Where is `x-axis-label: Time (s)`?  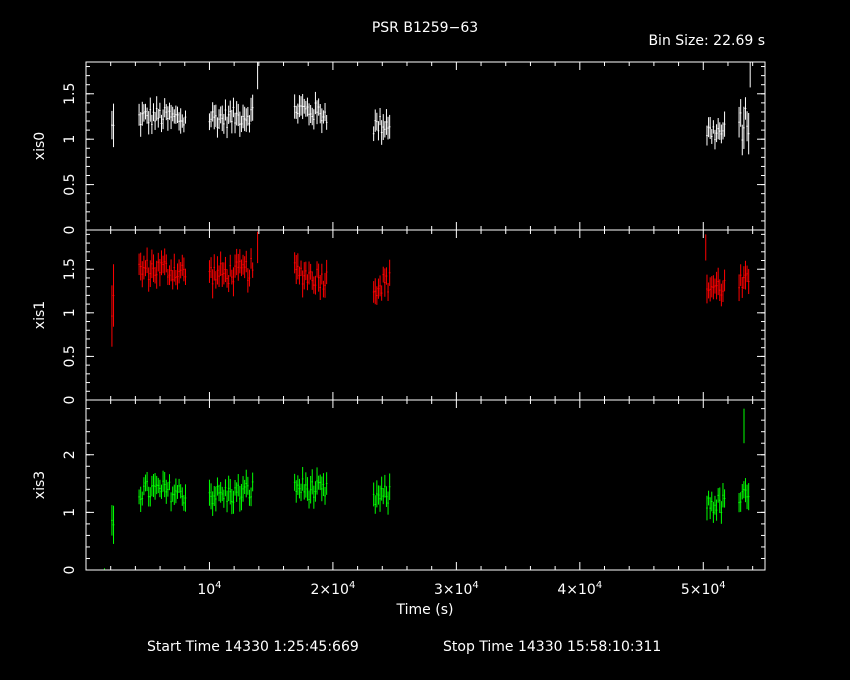 x-axis-label: Time (s) is located at coordinates (425, 610).